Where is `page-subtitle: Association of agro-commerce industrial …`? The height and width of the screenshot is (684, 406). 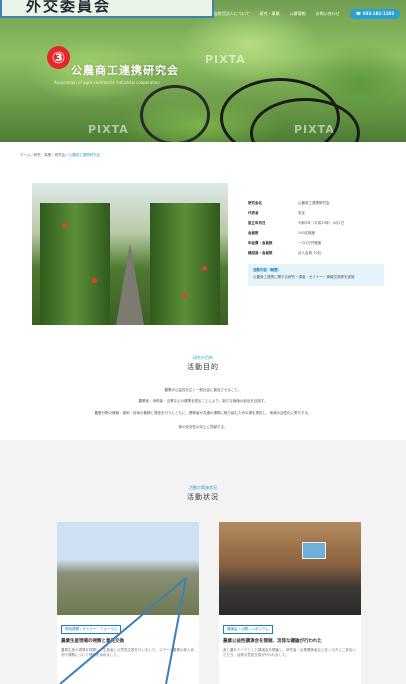
page-subtitle: Association of agro-commerce industrial … is located at coordinates (107, 82).